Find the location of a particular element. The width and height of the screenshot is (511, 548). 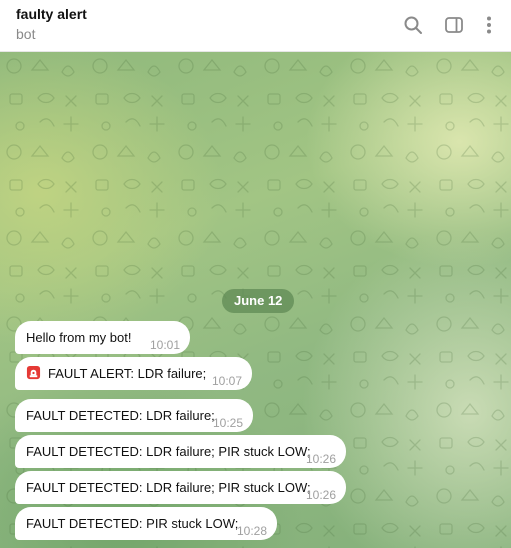

chat-header: faulty alert bot is located at coordinates (255, 26).